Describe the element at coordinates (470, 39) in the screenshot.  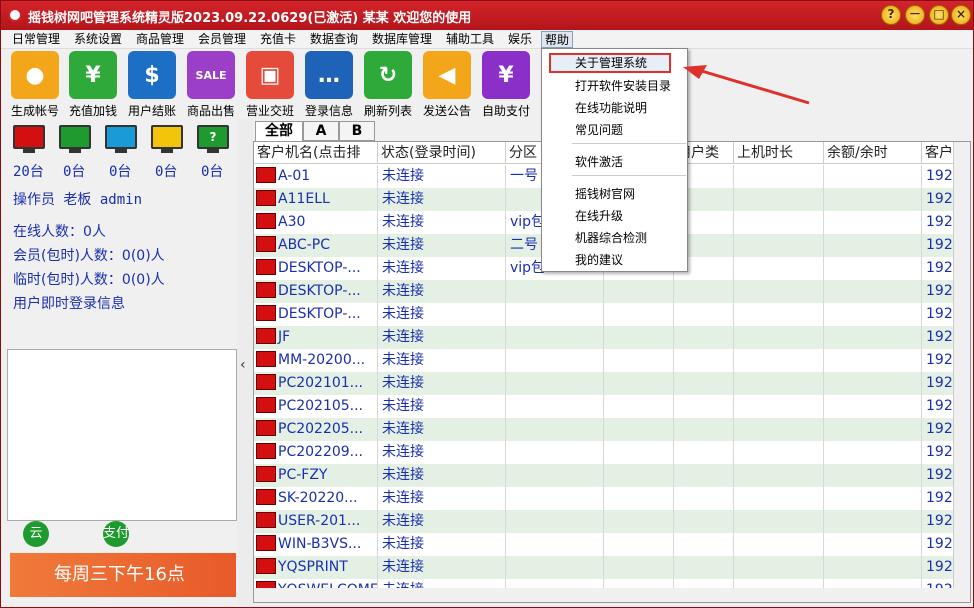
I see `menu-tools: 辅助工具` at that location.